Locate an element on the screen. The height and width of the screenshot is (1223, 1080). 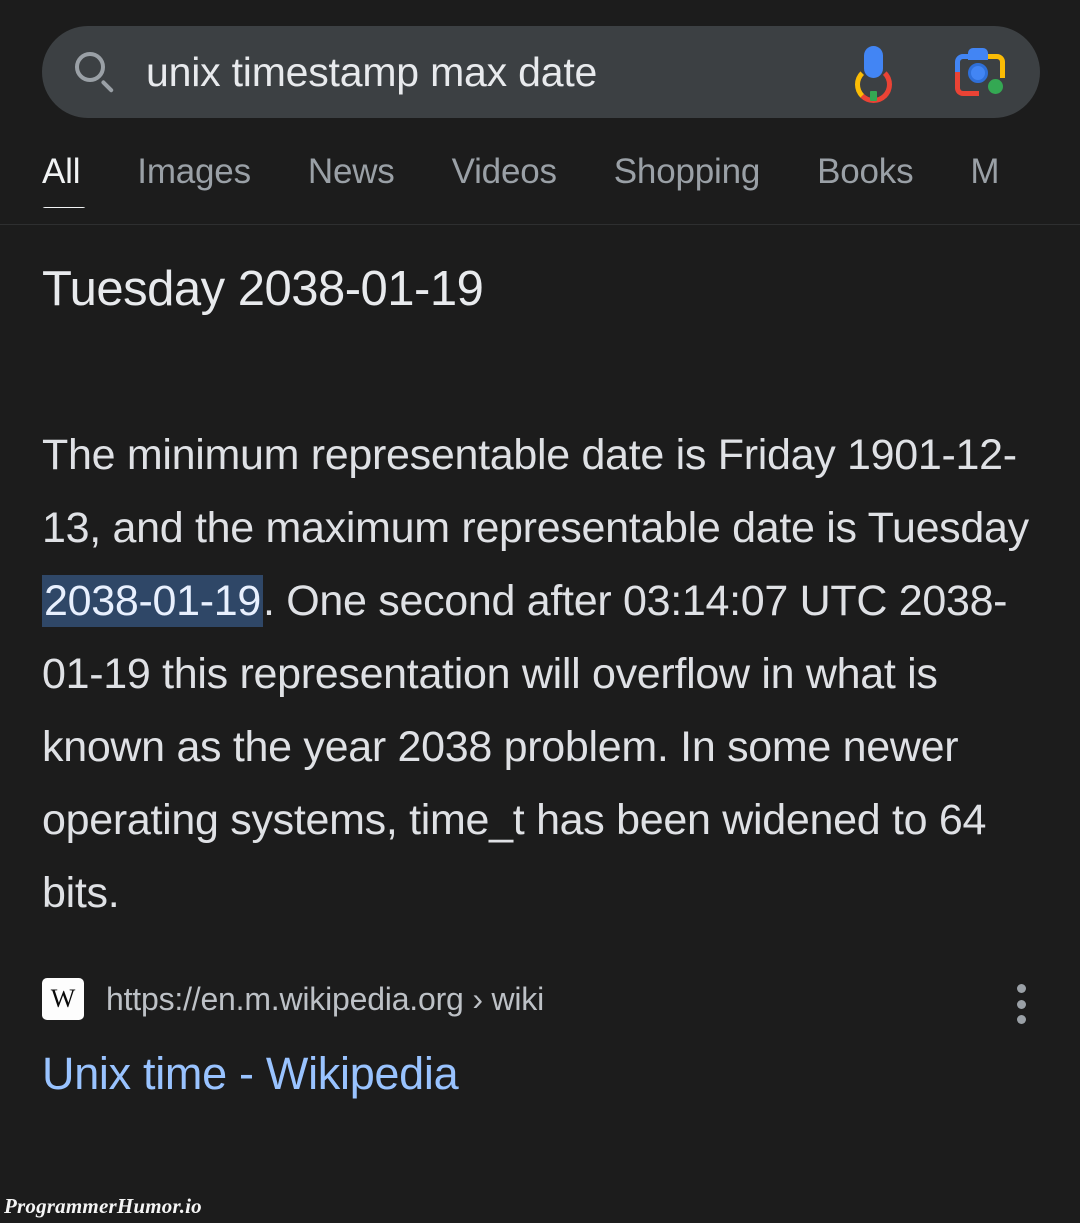
active-tab-underline is located at coordinates (64, 207).